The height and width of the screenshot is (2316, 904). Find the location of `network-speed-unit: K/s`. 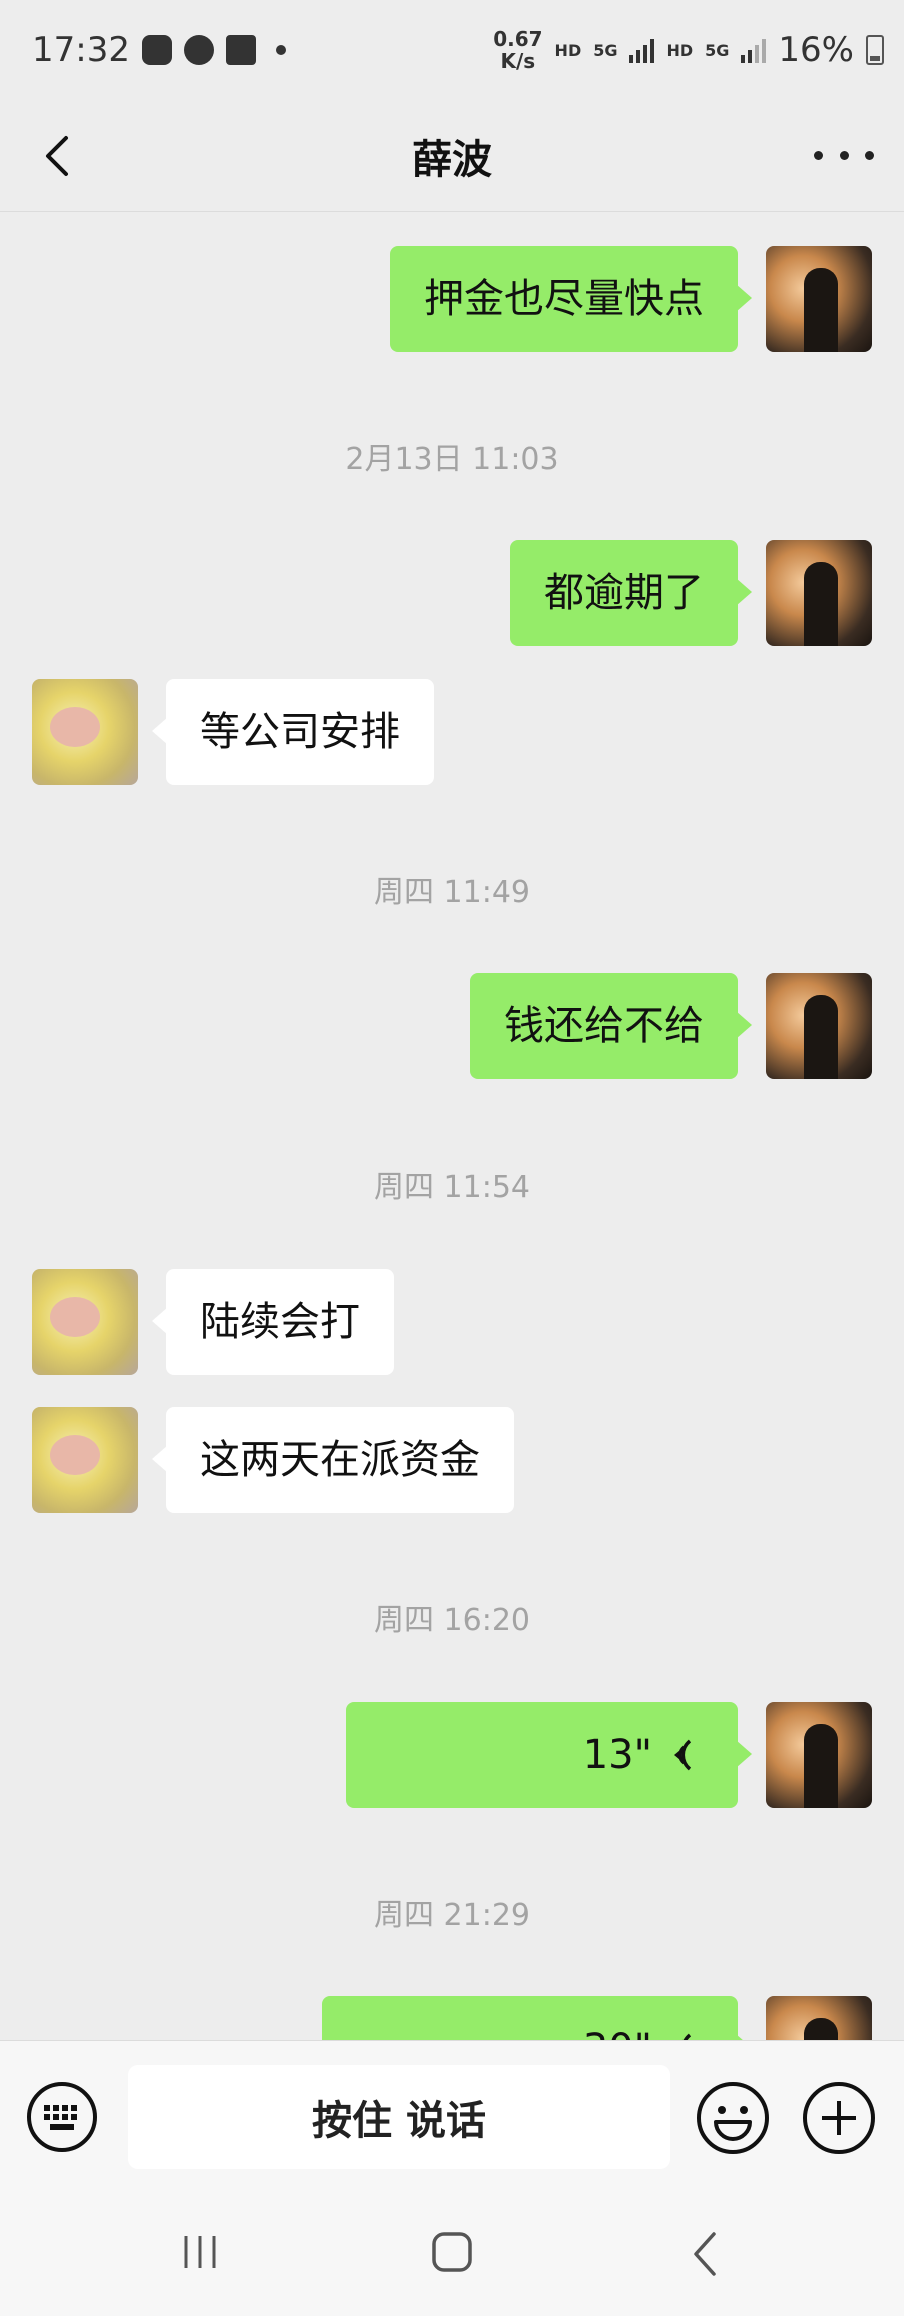

network-speed-unit: K/s is located at coordinates (518, 61).